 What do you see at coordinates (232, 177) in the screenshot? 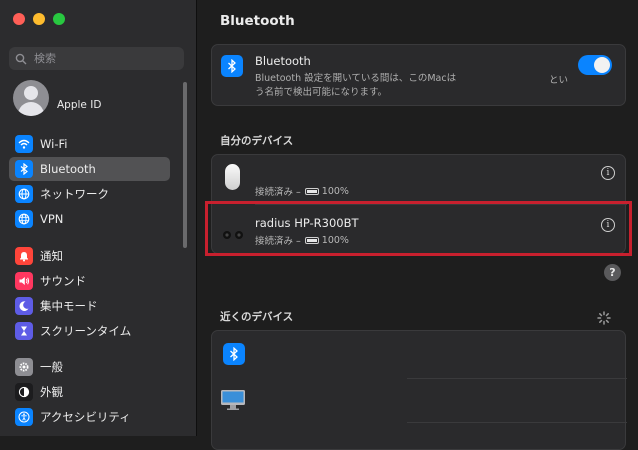
I see `mouse-icon` at bounding box center [232, 177].